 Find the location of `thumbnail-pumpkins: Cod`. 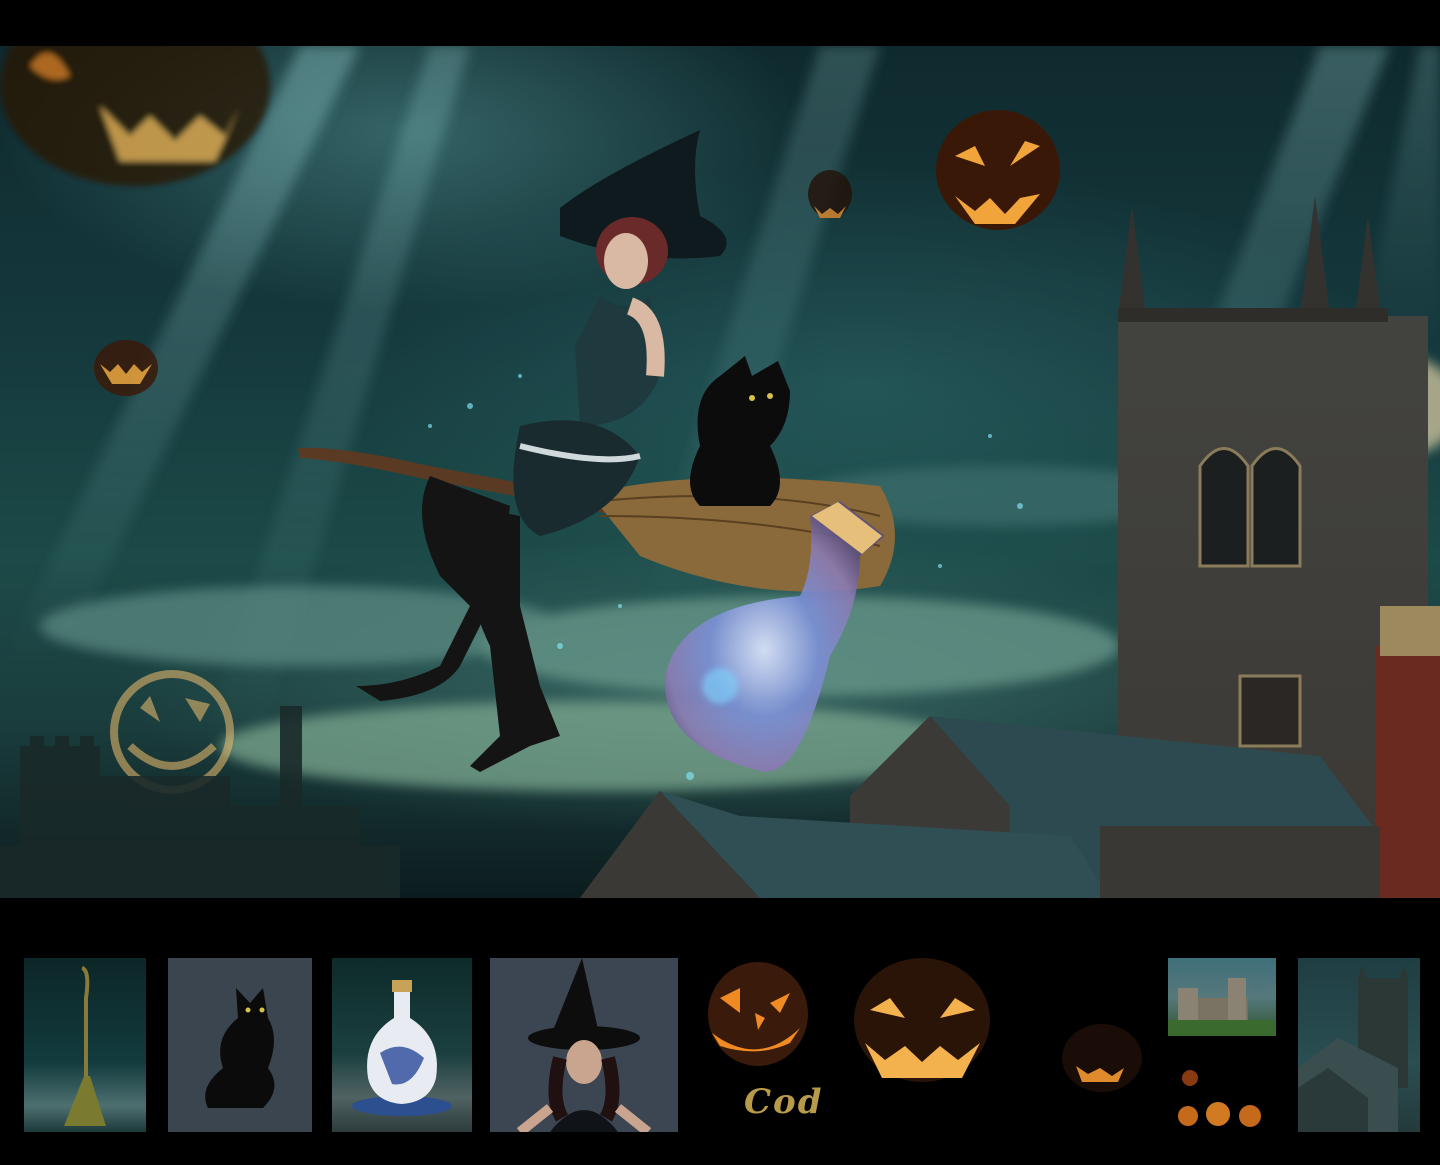

thumbnail-pumpkins: Cod is located at coordinates (931, 1045).